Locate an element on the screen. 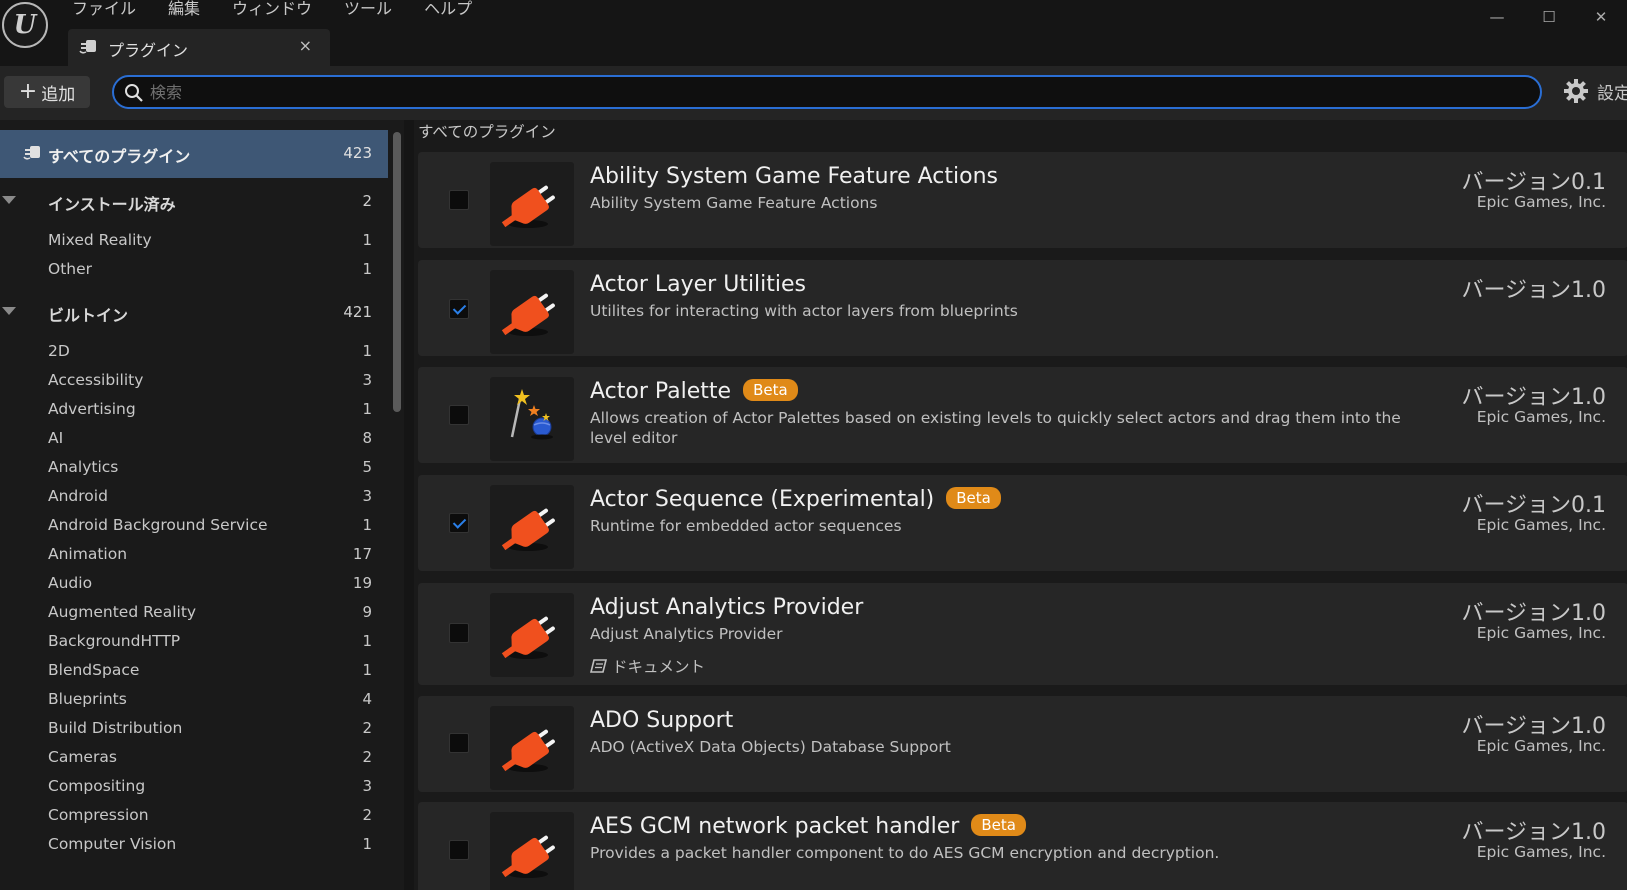 The width and height of the screenshot is (1627, 890). sidebar-group-installed: インストール済み 2 is located at coordinates (194, 203).